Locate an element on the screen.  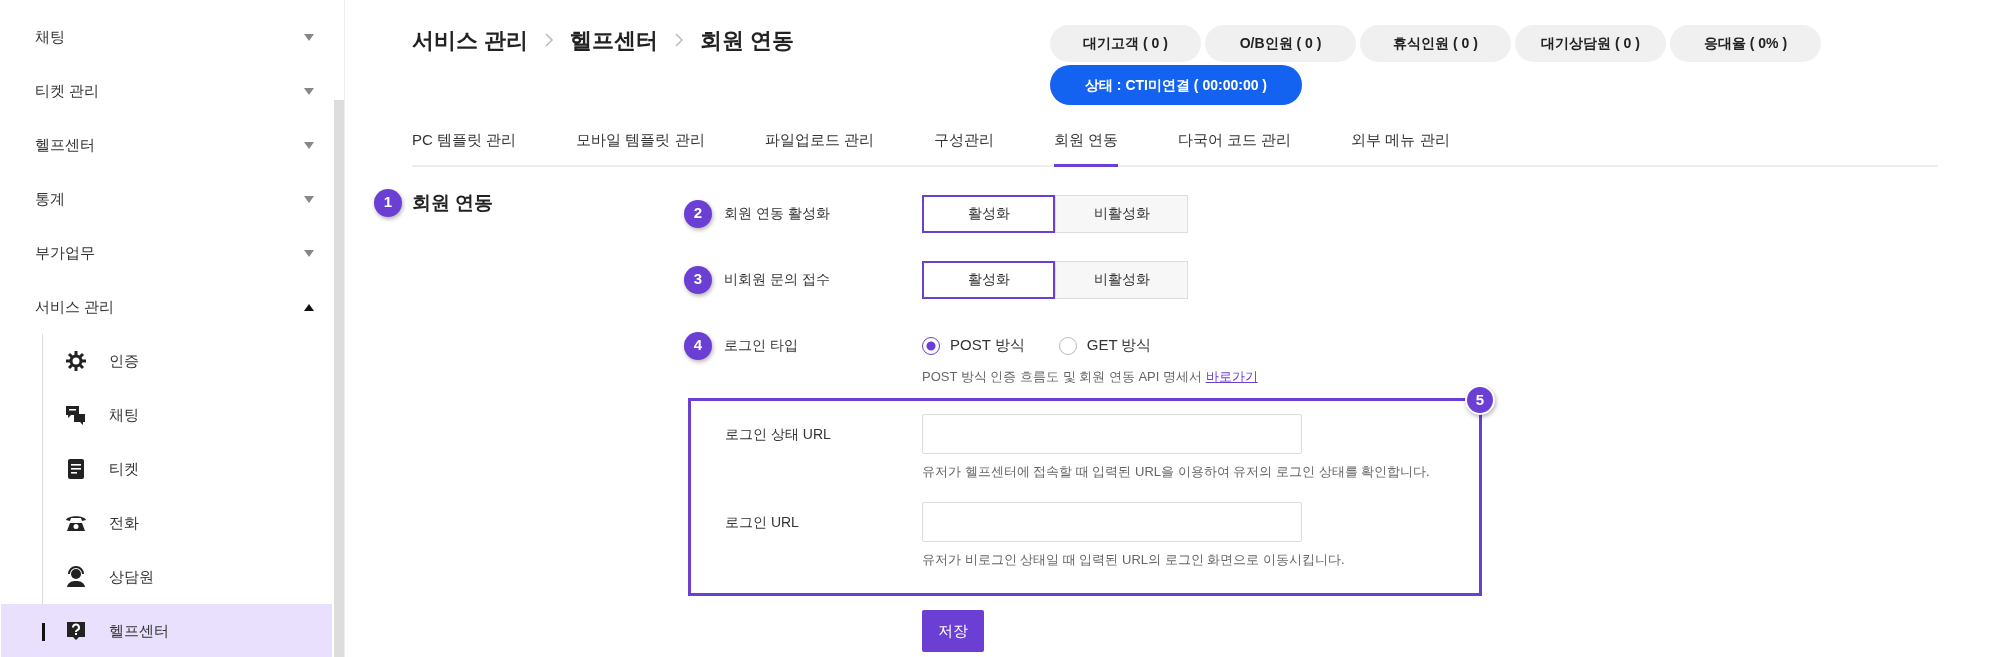
tab: 다국어 코드 관리 is located at coordinates (1234, 143).